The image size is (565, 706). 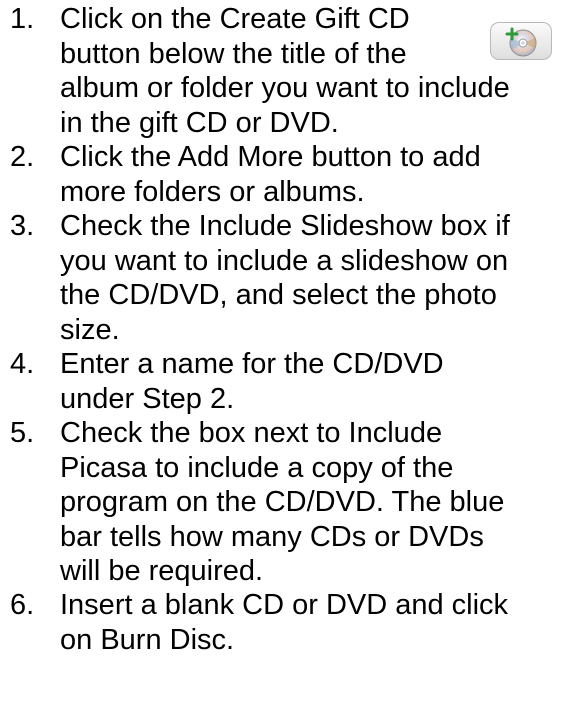 I want to click on step-number: 1., so click(x=22, y=19).